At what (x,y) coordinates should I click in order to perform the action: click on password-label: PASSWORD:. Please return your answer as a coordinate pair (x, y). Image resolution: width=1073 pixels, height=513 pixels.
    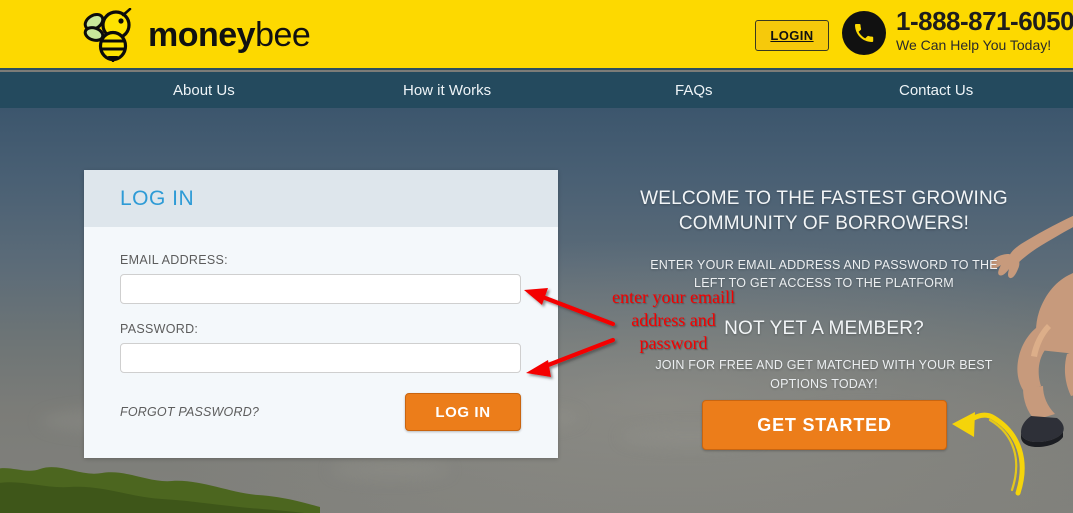
    Looking at the image, I should click on (159, 329).